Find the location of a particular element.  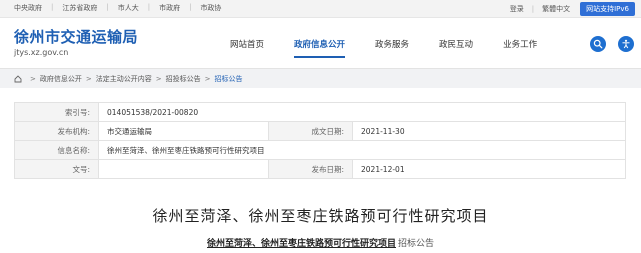

published-date-value: 2021-12-01 is located at coordinates (489, 169).